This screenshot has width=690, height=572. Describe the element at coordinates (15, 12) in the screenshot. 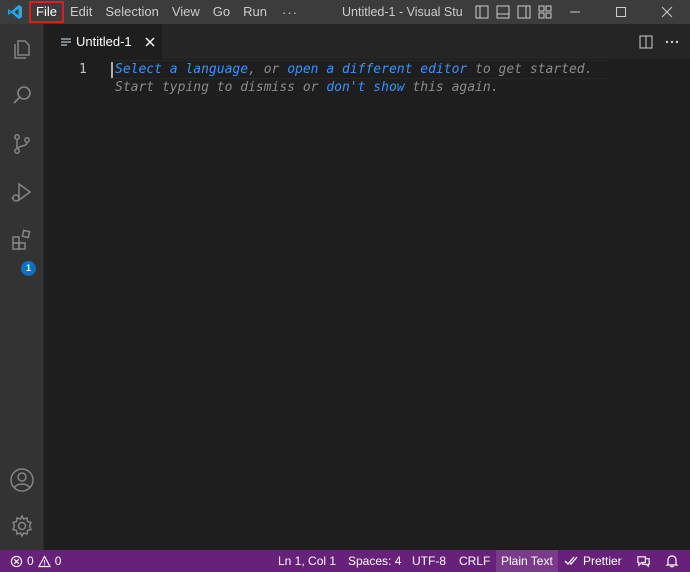

I see `vscode-logo-icon` at that location.